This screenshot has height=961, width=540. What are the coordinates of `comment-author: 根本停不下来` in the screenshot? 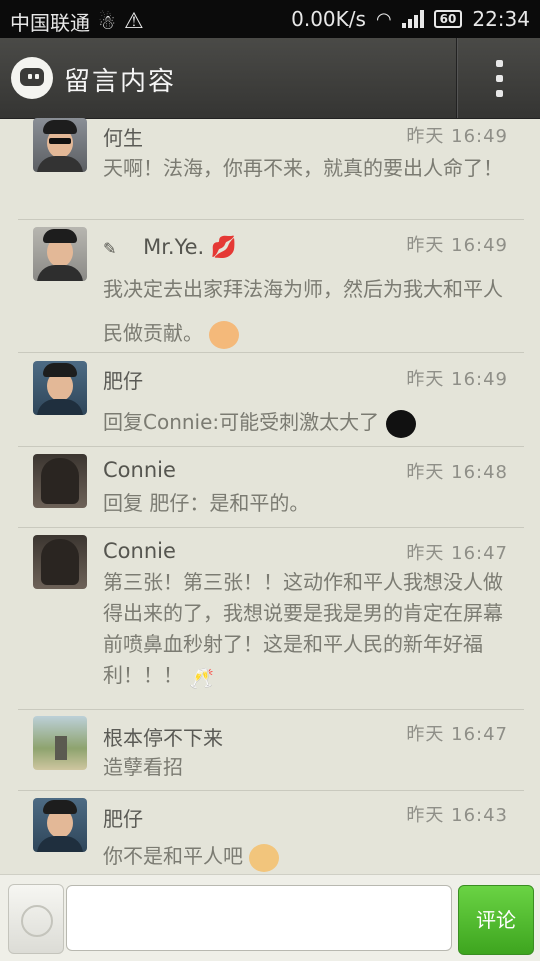 It's located at (163, 738).